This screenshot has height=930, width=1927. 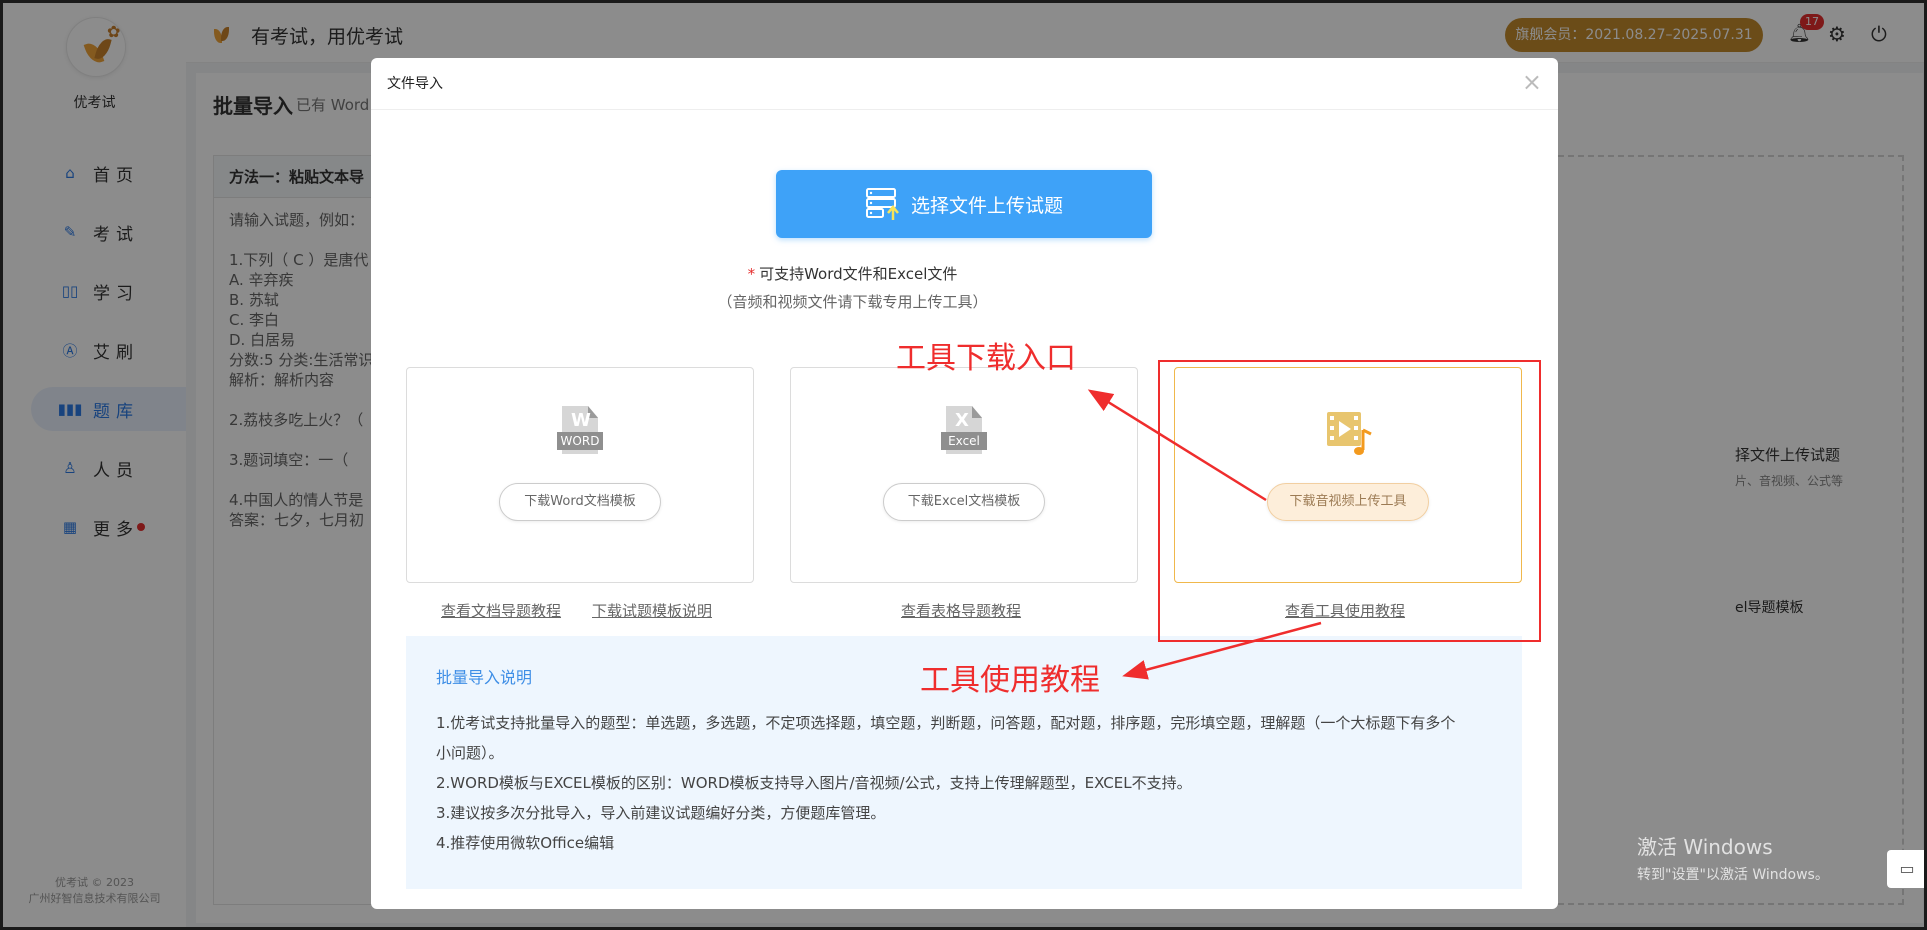 What do you see at coordinates (1204, 534) in the screenshot?
I see `annotation-arrows` at bounding box center [1204, 534].